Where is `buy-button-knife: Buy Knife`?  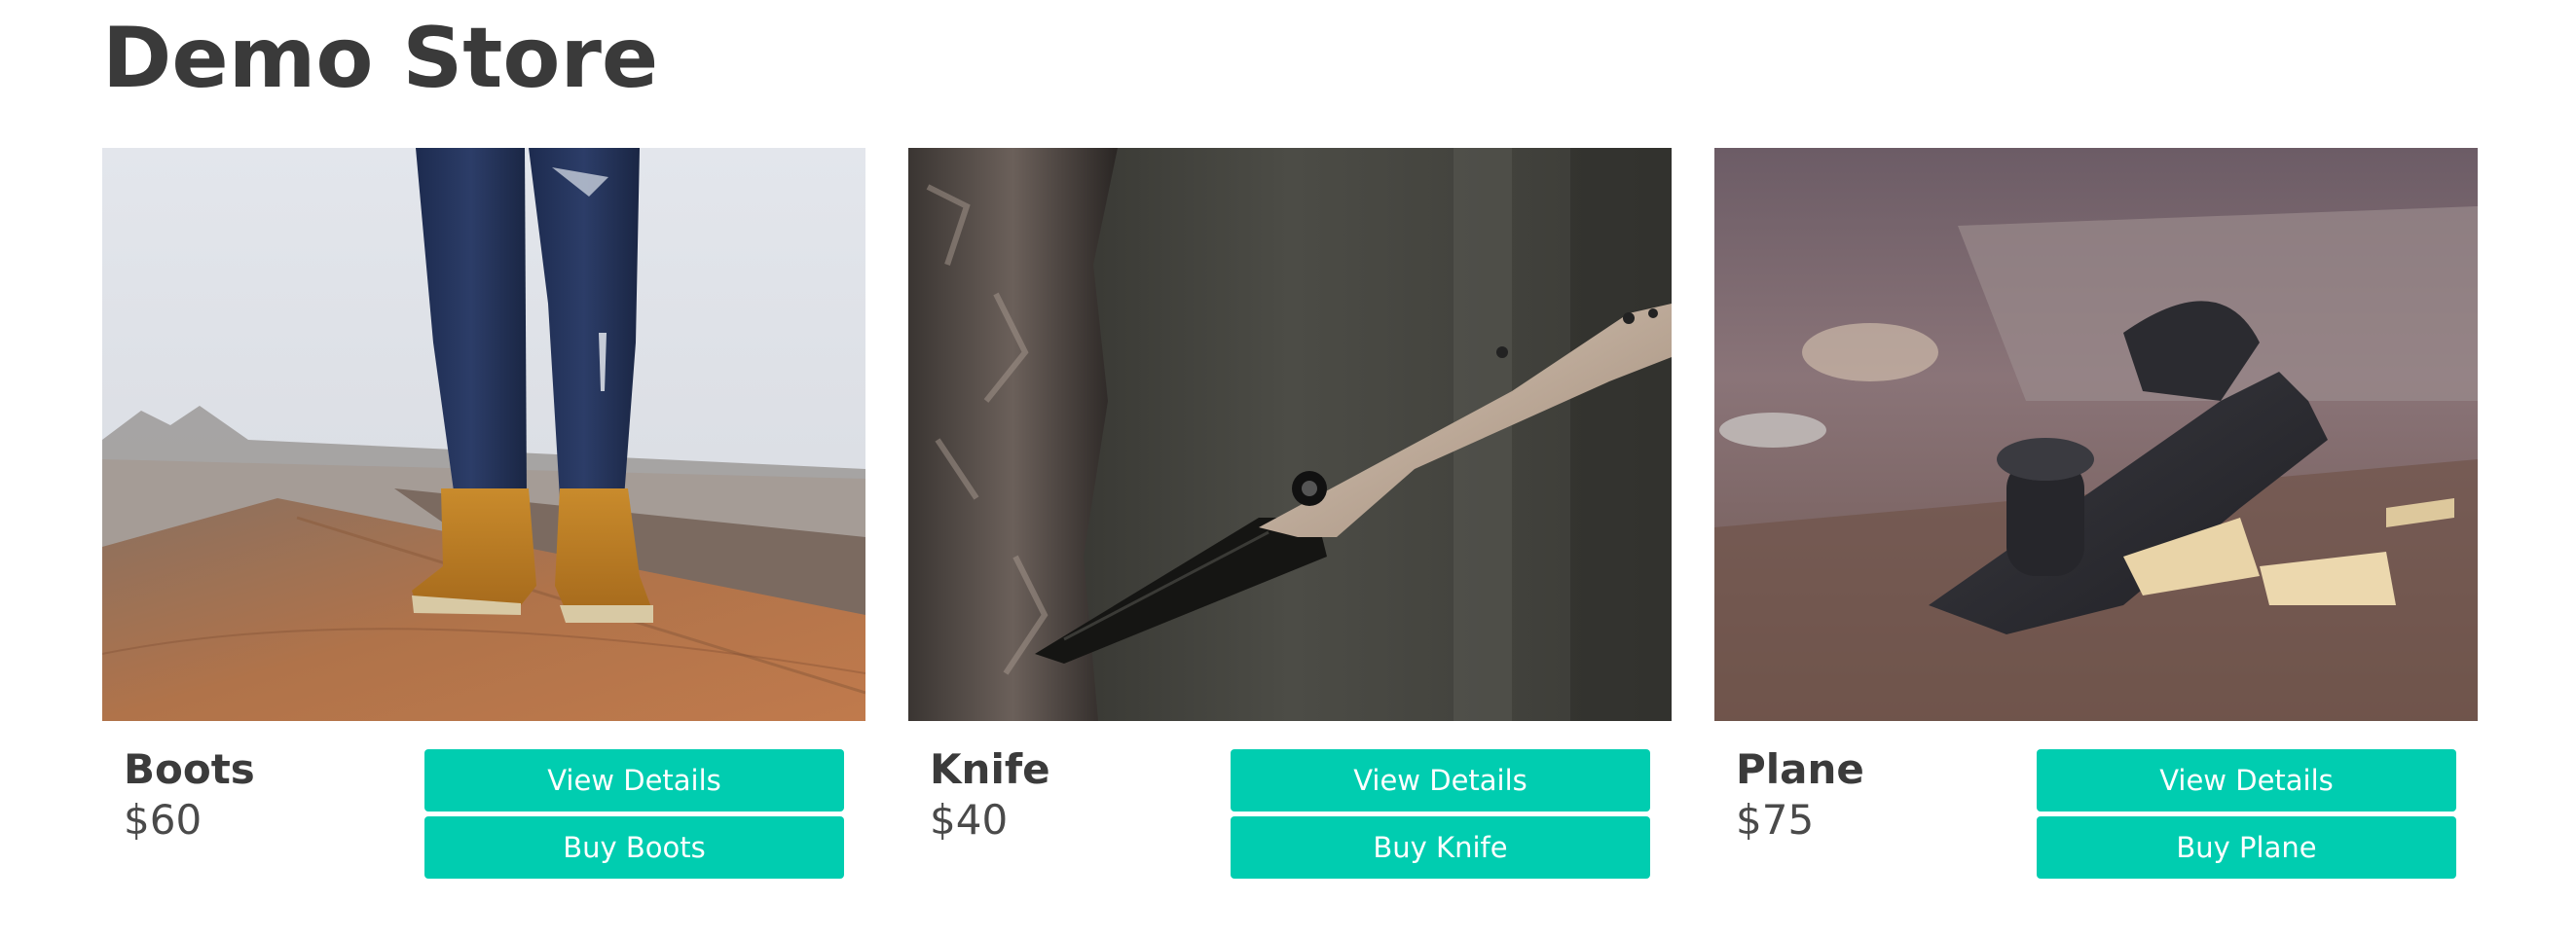 buy-button-knife: Buy Knife is located at coordinates (1440, 847).